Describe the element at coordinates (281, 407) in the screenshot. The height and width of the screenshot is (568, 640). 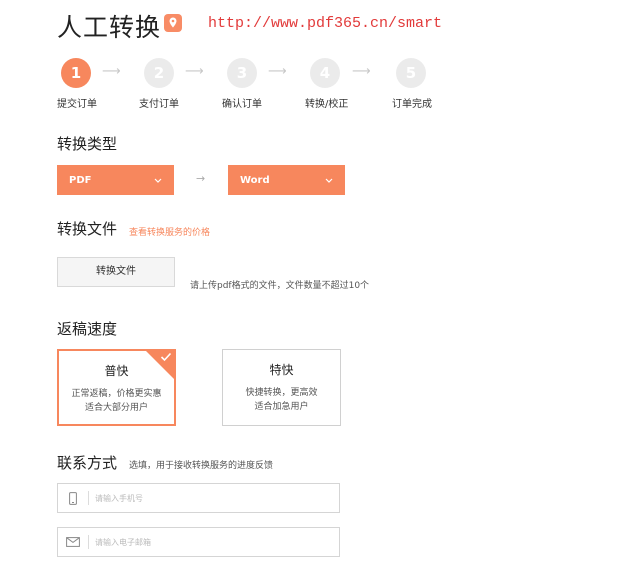
I see `speed-option-desc: 适合加急用户` at that location.